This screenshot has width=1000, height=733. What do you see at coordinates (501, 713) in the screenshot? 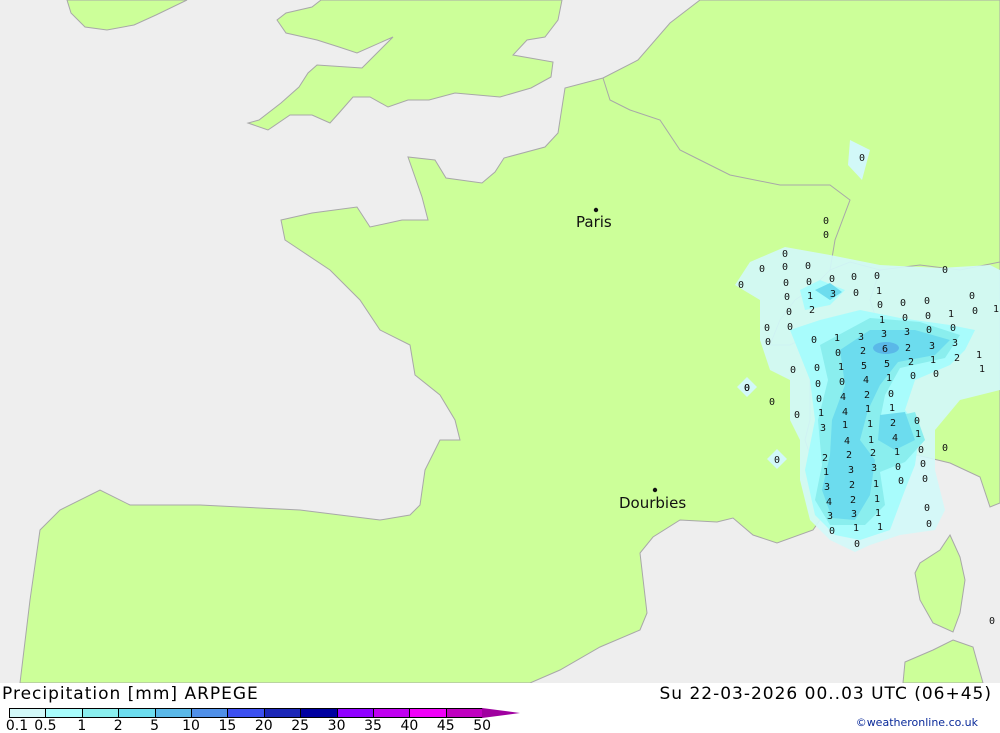
I see `legend-arrow` at bounding box center [501, 713].